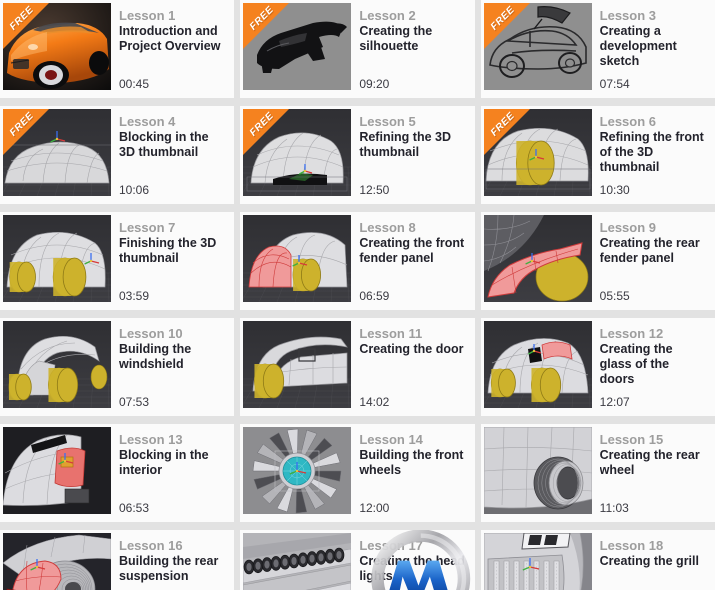  I want to click on lesson-card-10: Lesson 10 Building the windshield 07:53, so click(117, 367).